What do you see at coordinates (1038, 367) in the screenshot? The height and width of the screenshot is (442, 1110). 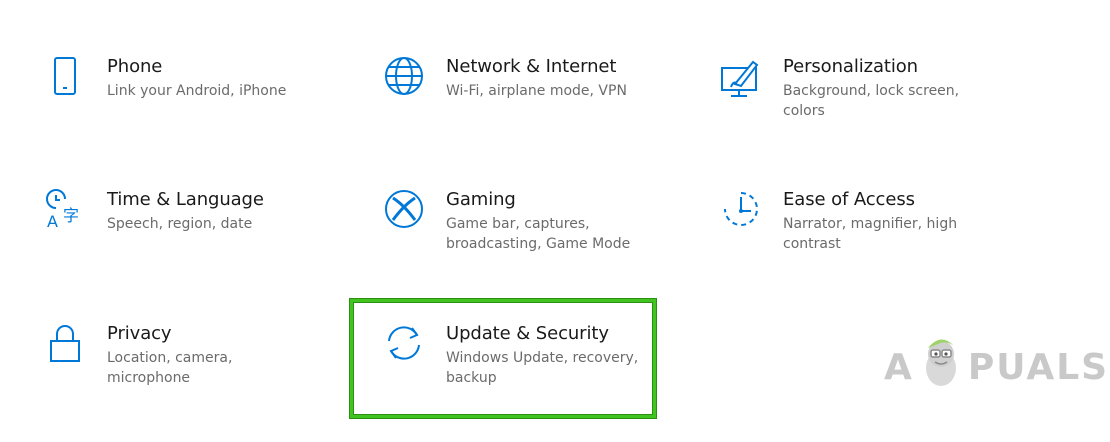 I see `watermark-text: PUALS` at bounding box center [1038, 367].